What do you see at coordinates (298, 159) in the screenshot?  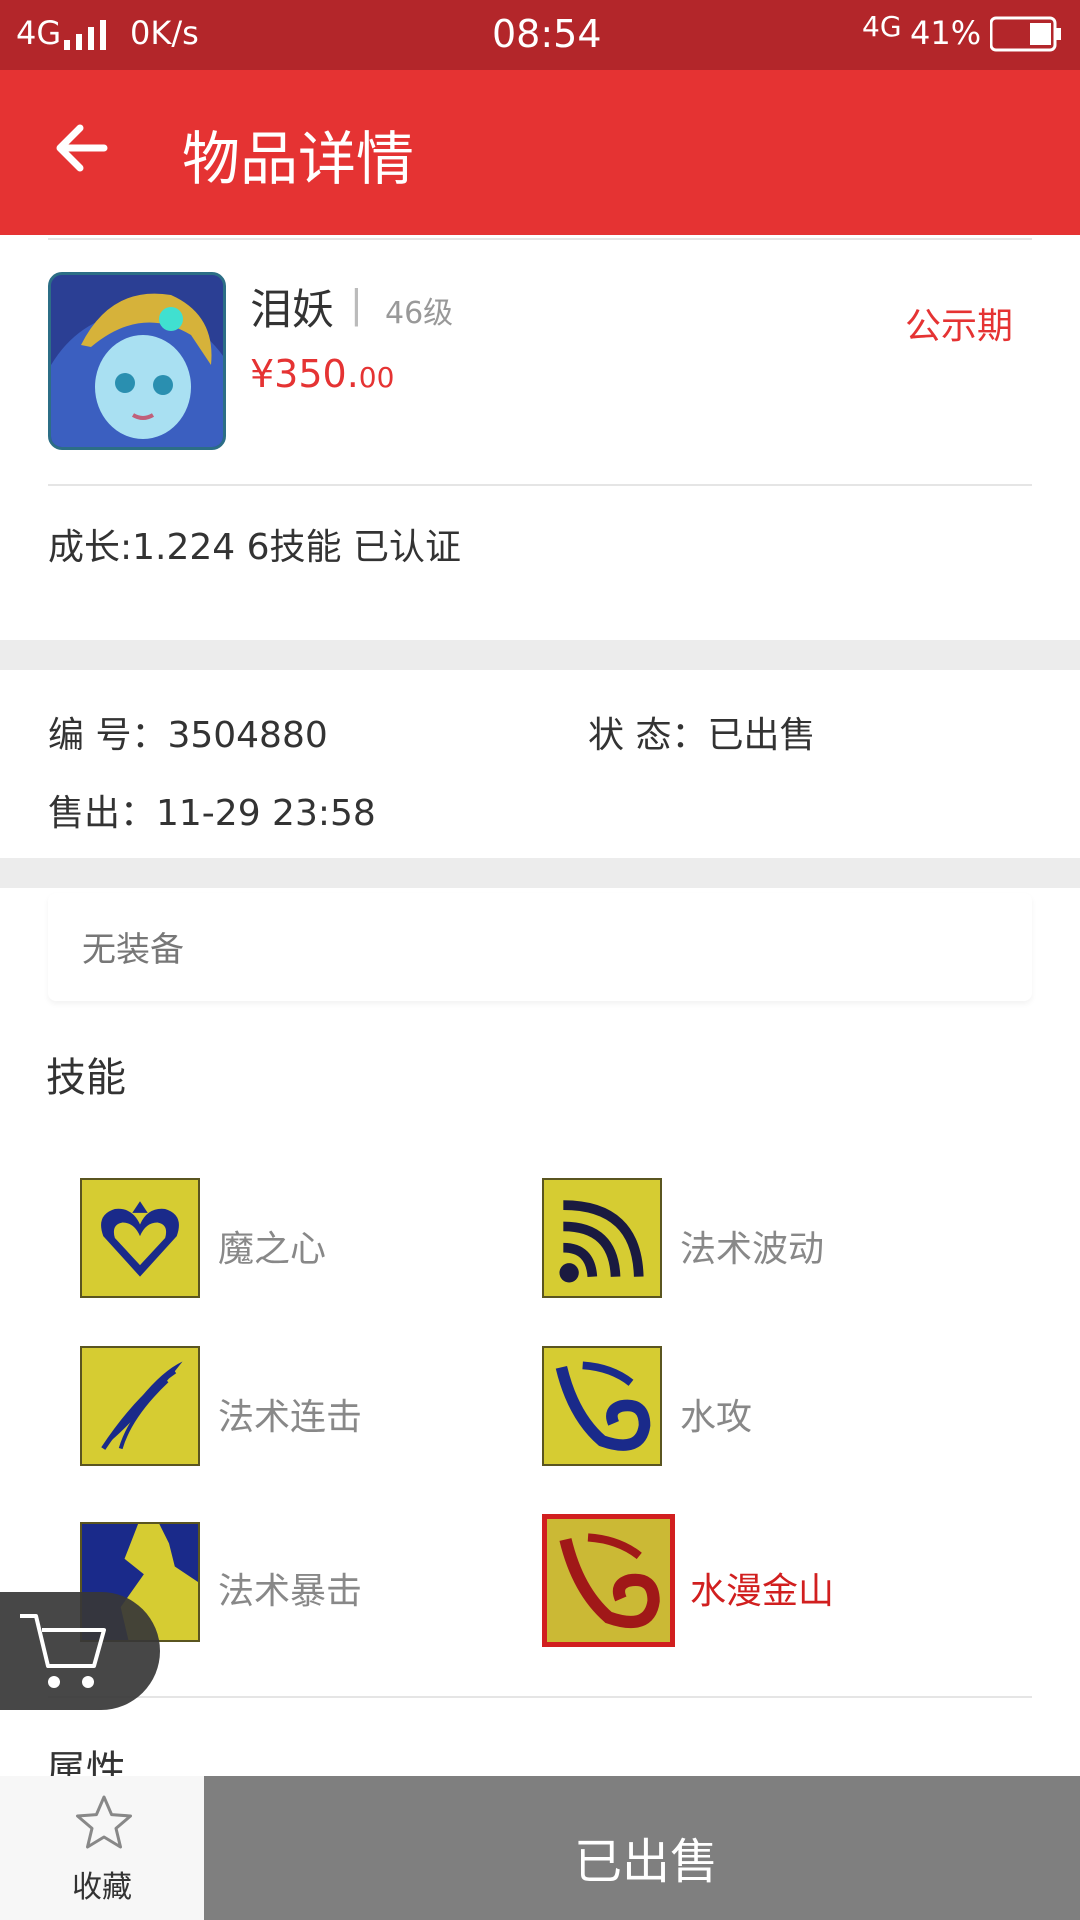 I see `page-title: 物品详情` at bounding box center [298, 159].